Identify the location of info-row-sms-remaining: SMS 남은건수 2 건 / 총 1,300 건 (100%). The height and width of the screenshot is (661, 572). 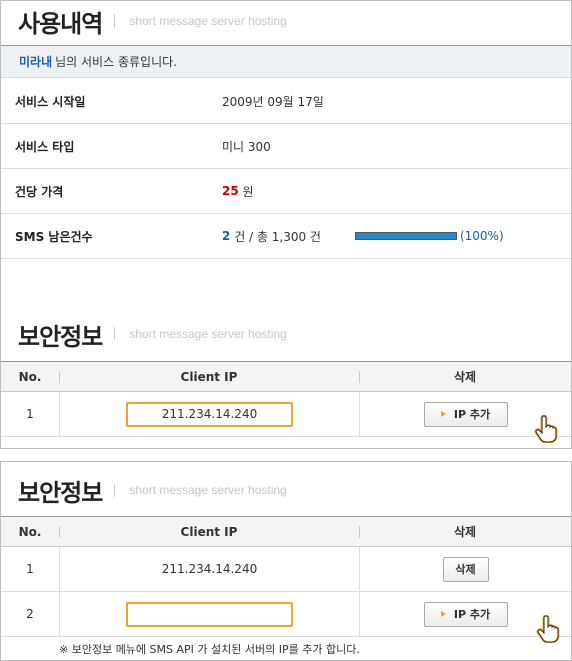
(286, 236).